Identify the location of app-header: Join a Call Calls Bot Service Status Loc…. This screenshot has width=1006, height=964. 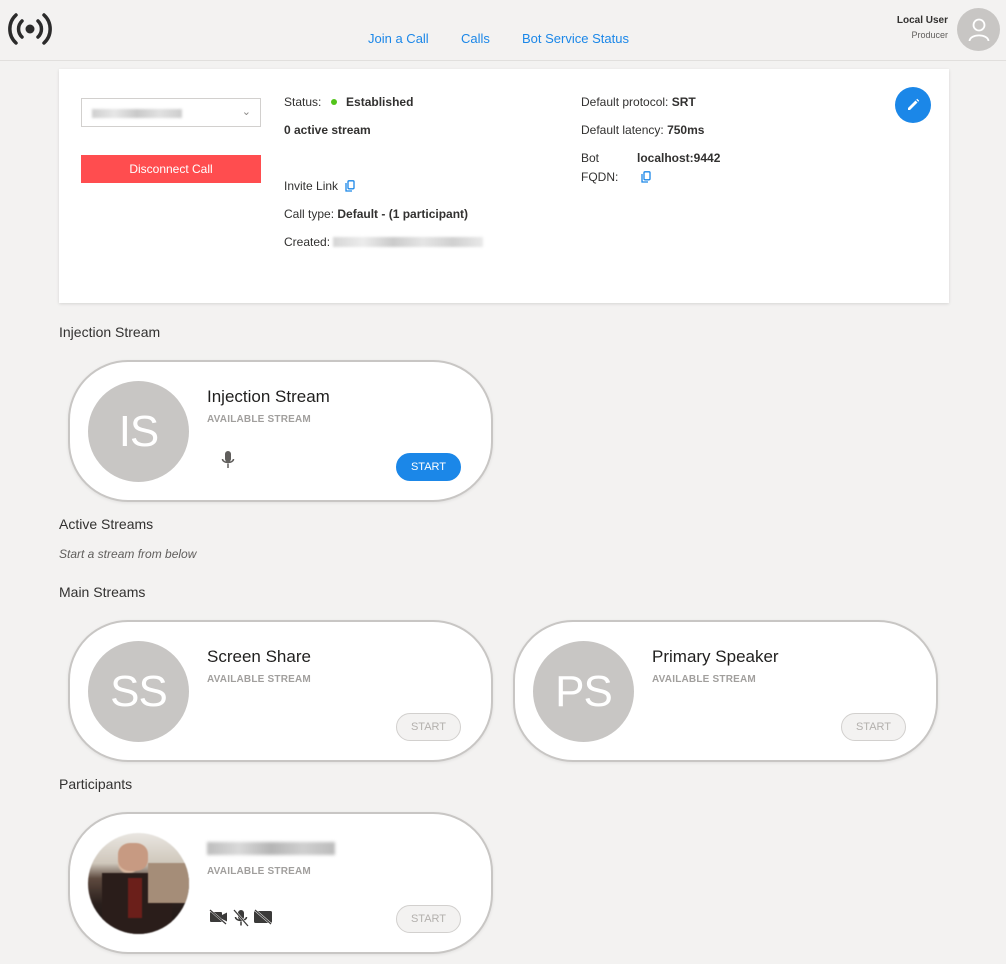
(503, 30).